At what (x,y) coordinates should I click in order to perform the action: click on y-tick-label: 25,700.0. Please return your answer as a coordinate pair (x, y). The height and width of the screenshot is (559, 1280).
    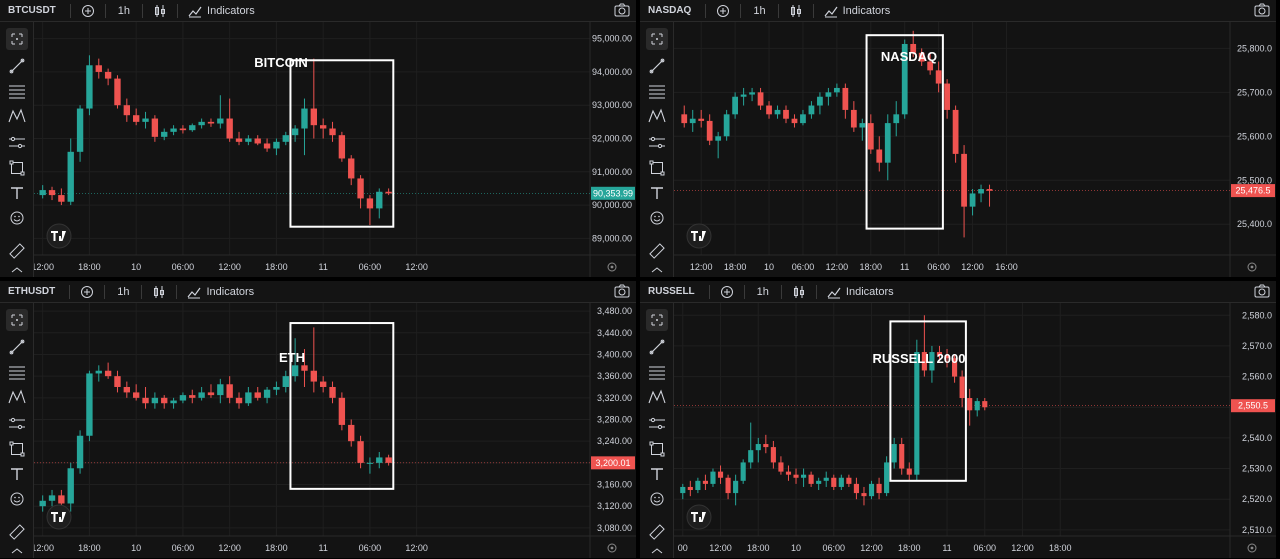
    Looking at the image, I should click on (1254, 92).